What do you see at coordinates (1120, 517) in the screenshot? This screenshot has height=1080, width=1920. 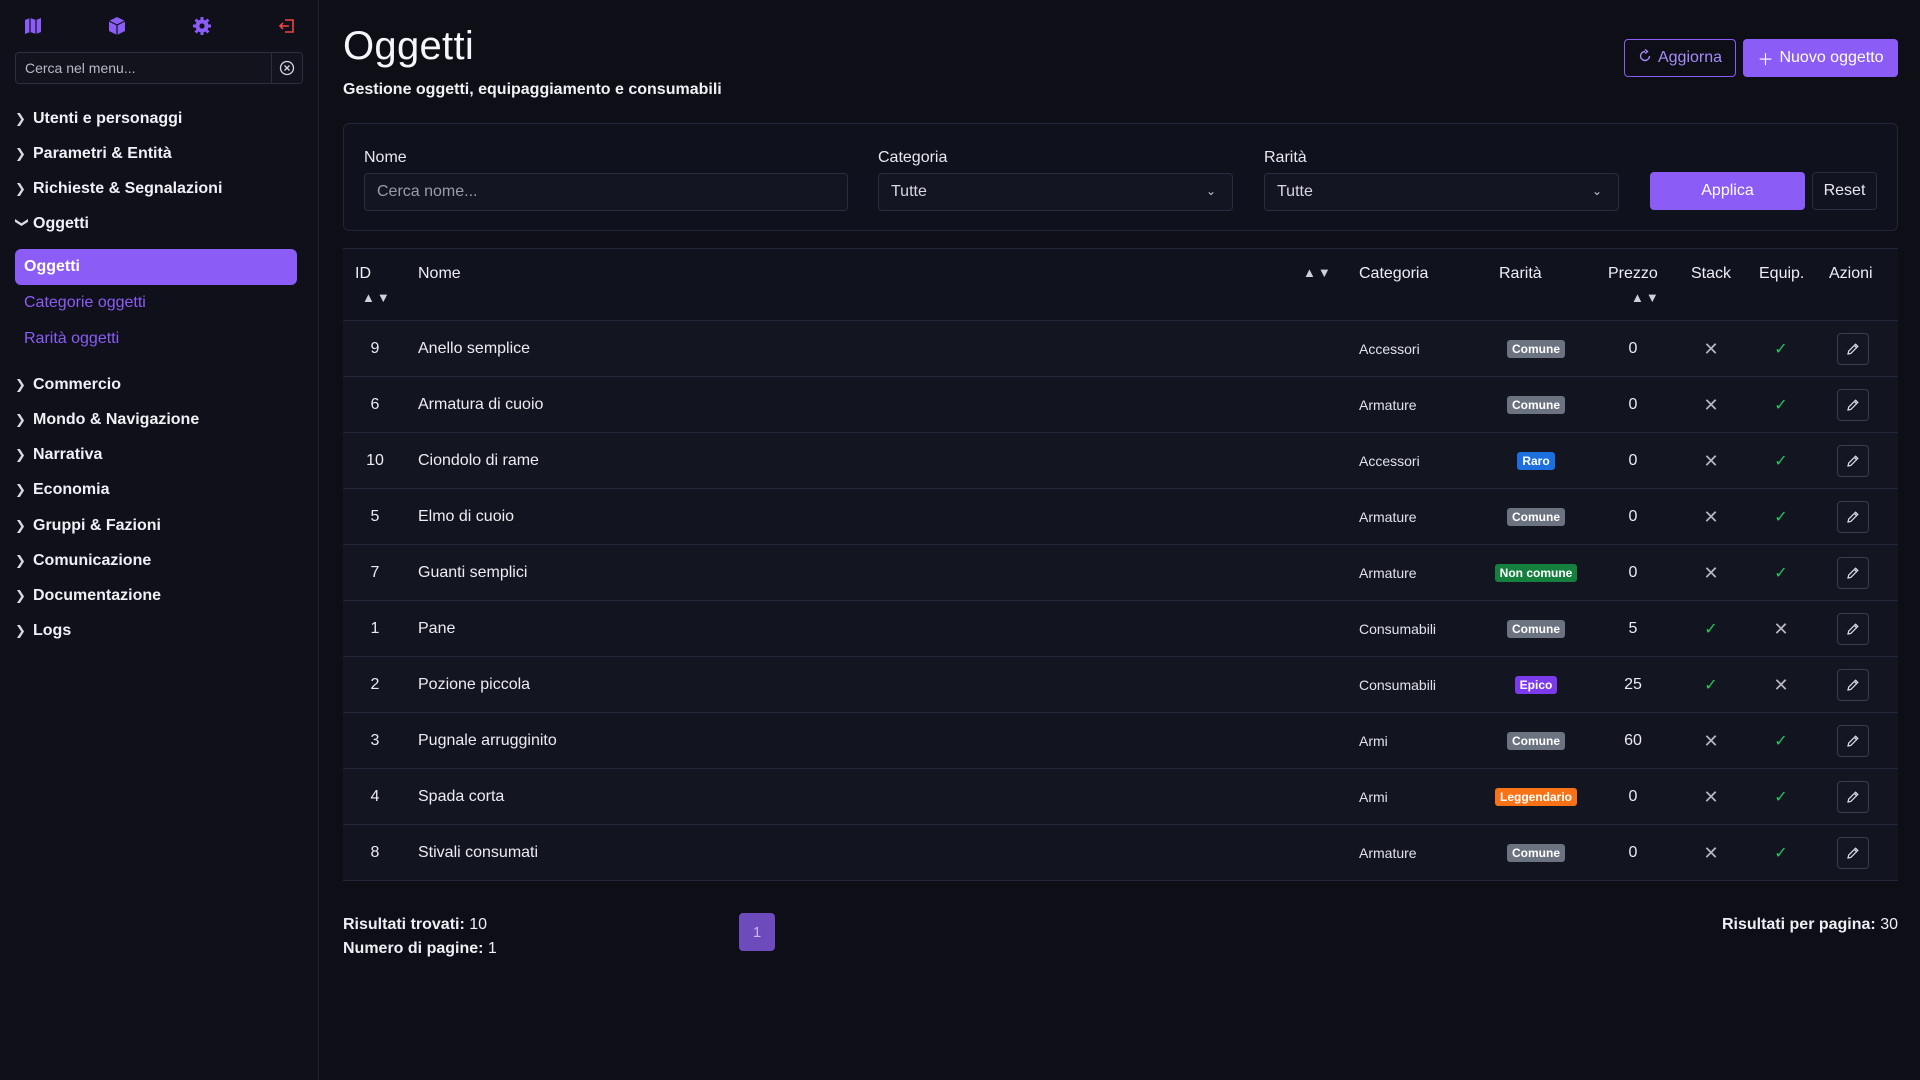 I see `table-row: 5 Elmo di cuoio Armature Comune 0 ✕ ✓` at bounding box center [1120, 517].